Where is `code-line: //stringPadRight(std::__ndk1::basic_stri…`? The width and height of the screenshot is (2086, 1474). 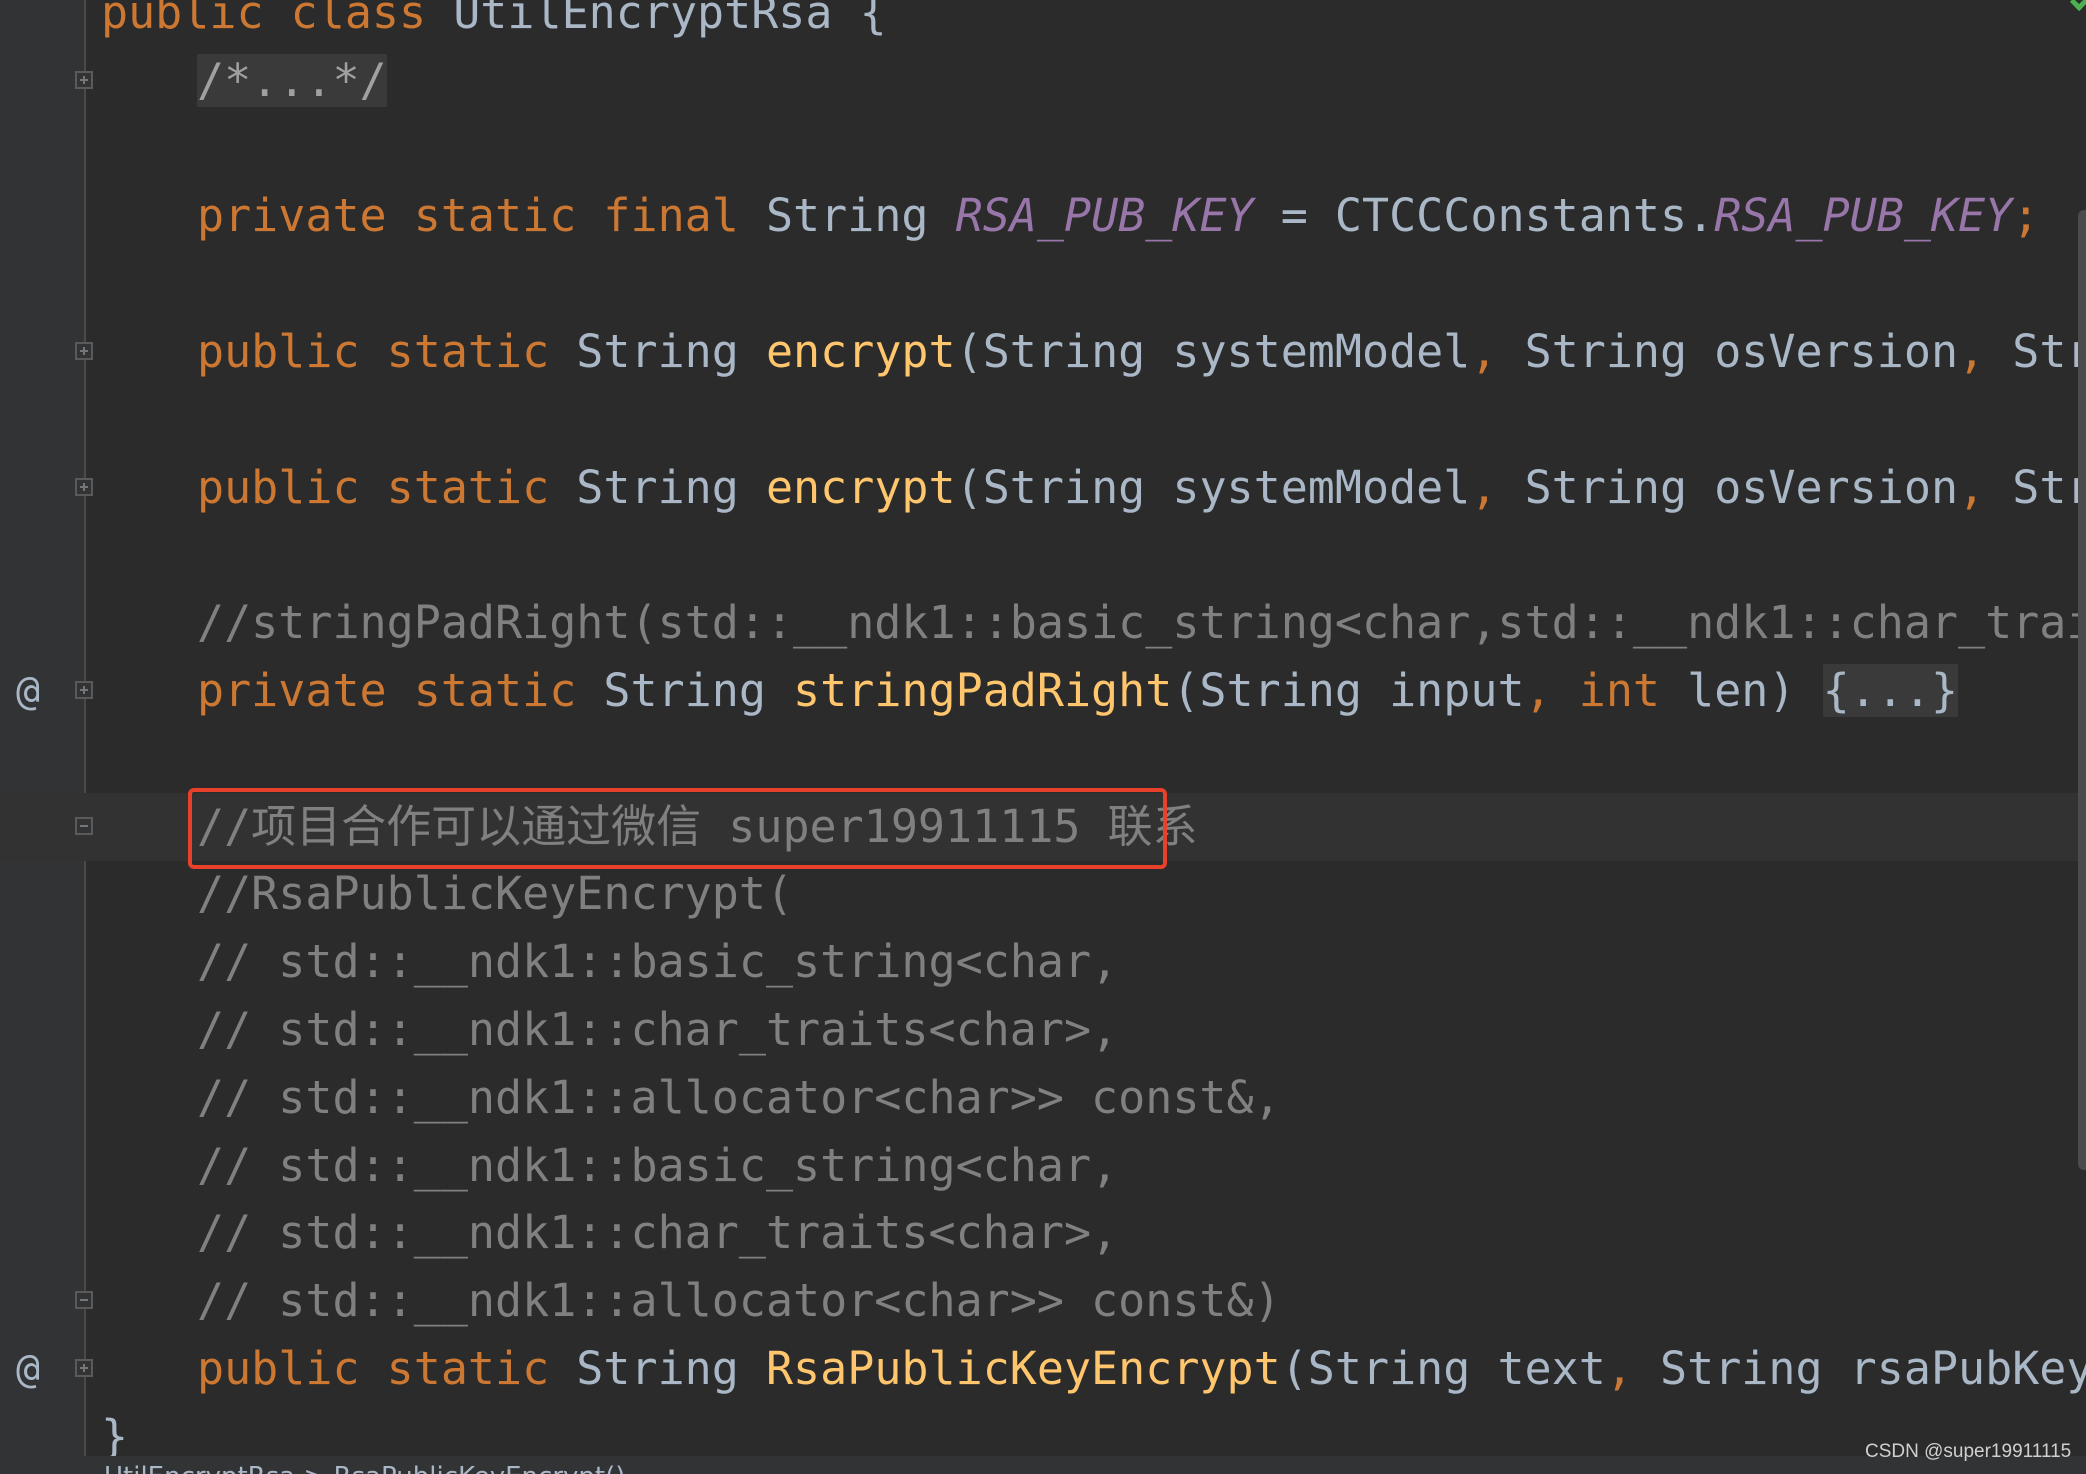 code-line: //stringPadRight(std::__ndk1::basic_stri… is located at coordinates (1043, 623).